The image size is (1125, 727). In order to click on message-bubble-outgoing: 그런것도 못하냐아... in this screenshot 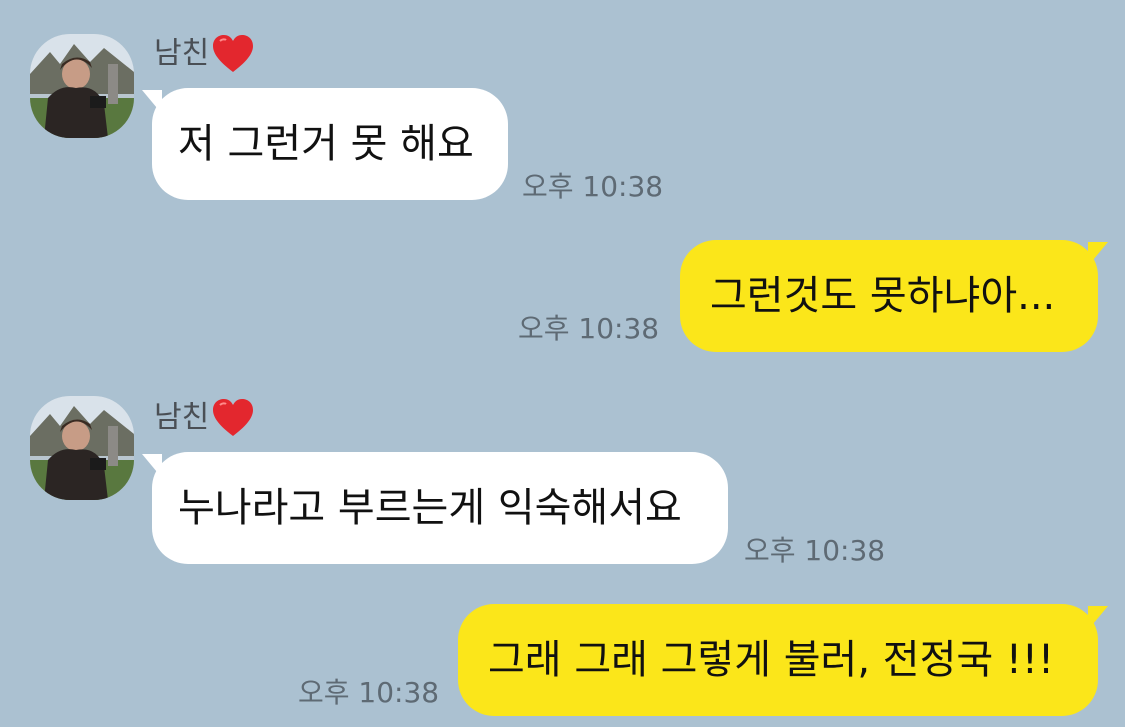, I will do `click(894, 296)`.